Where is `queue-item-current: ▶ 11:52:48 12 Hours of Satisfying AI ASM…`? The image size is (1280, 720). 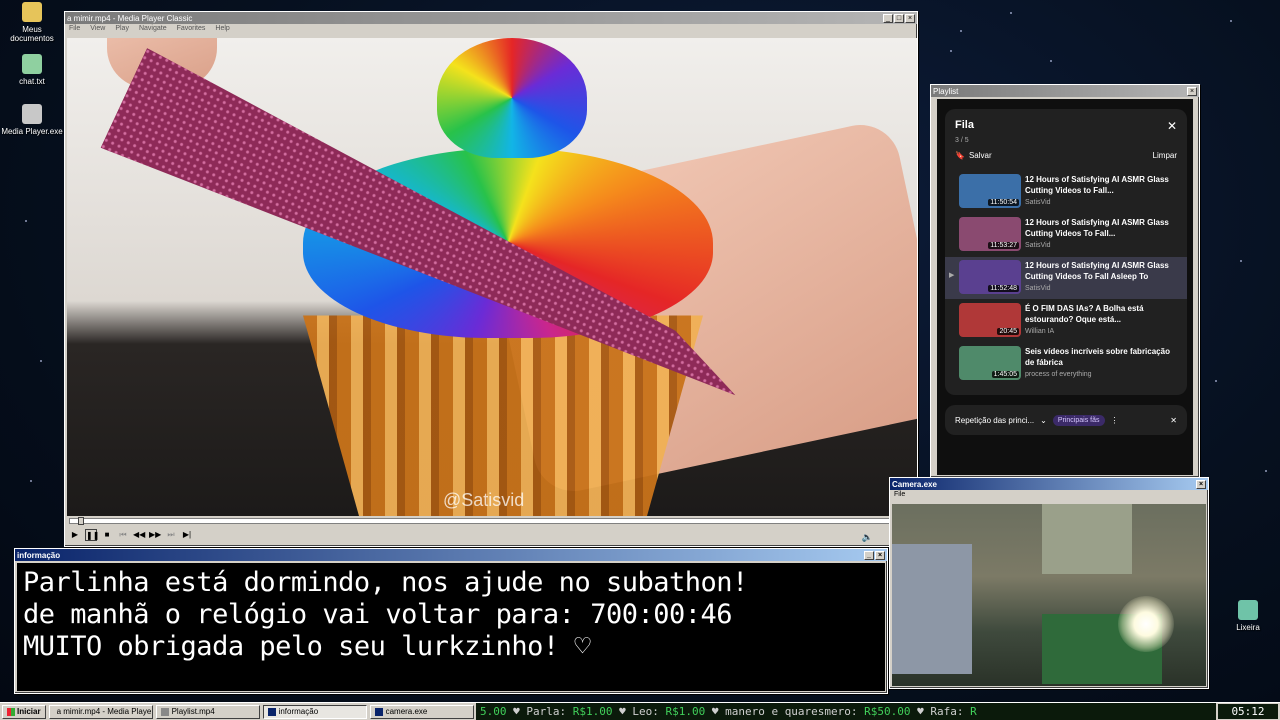
queue-item-current: ▶ 11:52:48 12 Hours of Satisfying AI ASM… is located at coordinates (1066, 278).